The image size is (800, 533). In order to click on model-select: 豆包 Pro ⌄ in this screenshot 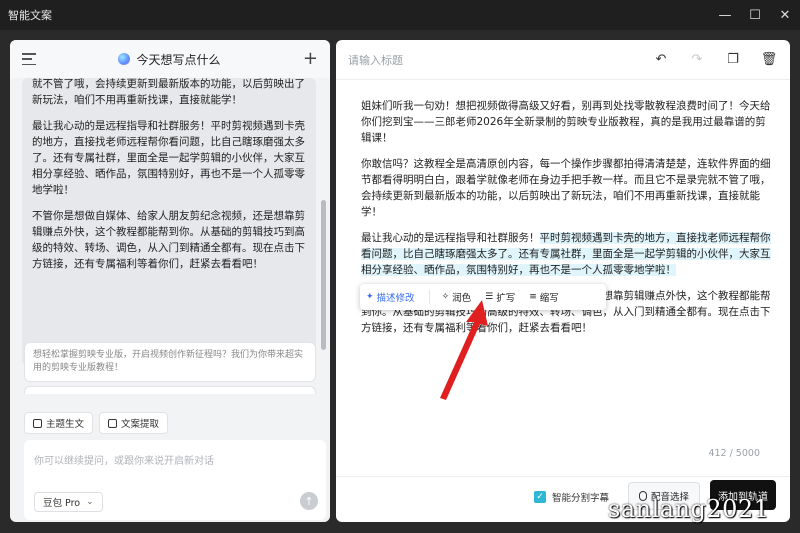, I will do `click(68, 502)`.